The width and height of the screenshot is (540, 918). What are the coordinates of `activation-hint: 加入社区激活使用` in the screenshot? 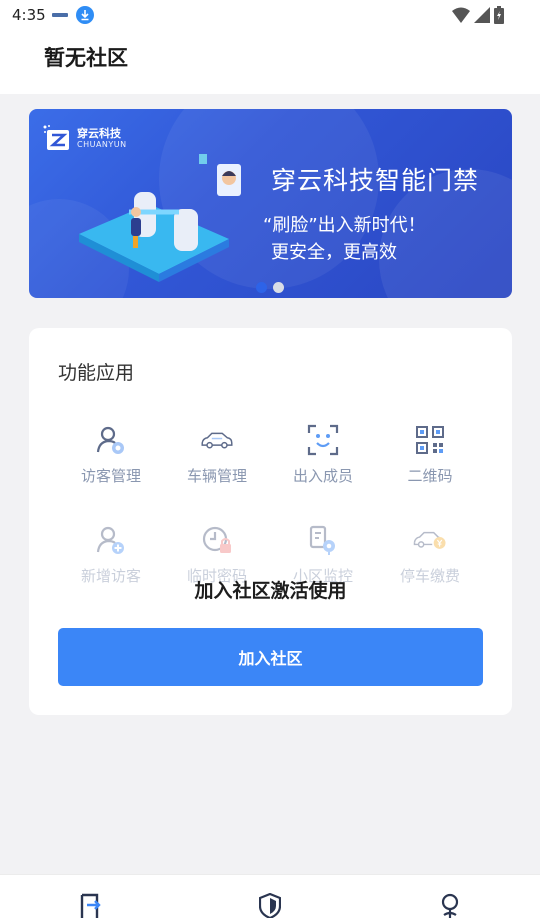 It's located at (270, 591).